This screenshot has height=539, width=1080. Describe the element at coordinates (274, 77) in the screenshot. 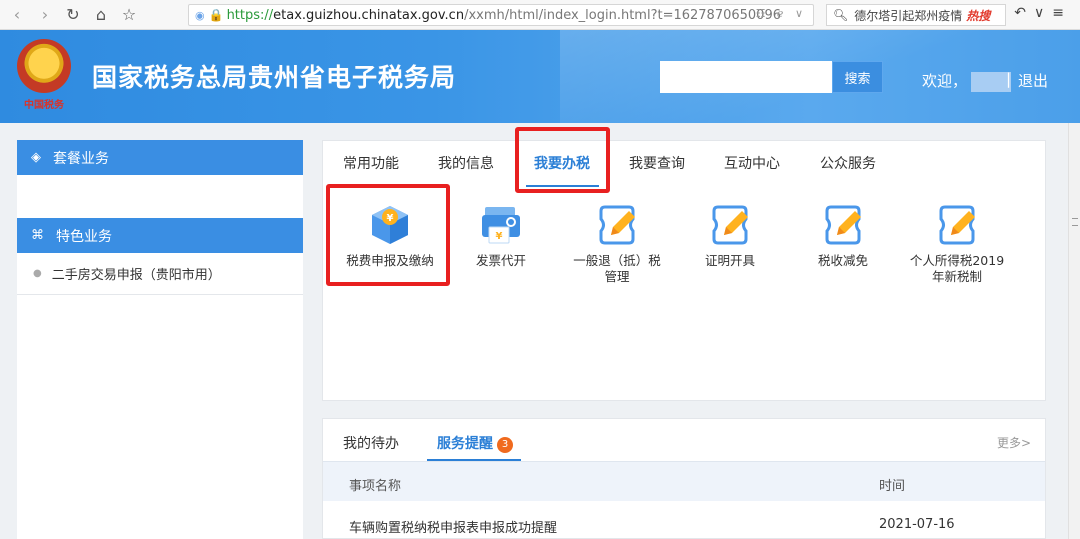

I see `site-title: 国家税务总局贵州省电子税务局` at that location.